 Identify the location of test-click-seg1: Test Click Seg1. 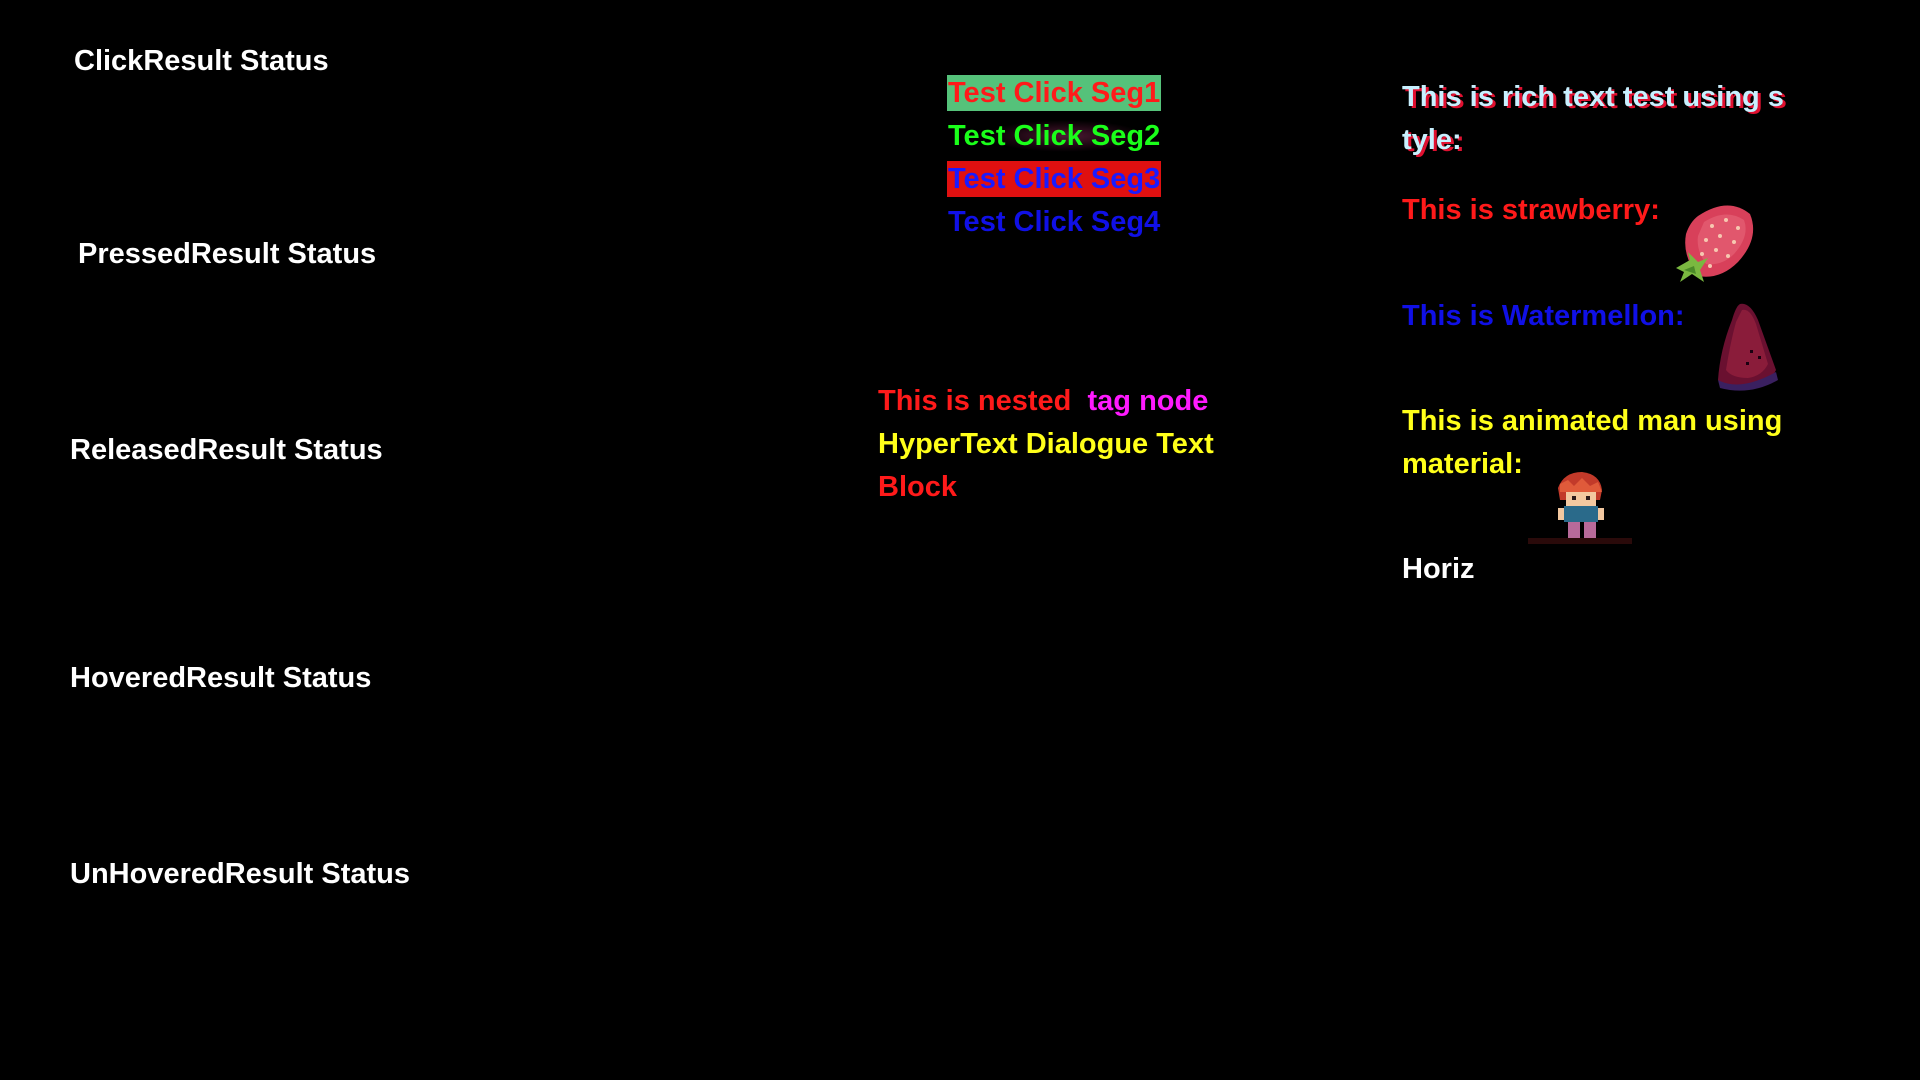
(1054, 93).